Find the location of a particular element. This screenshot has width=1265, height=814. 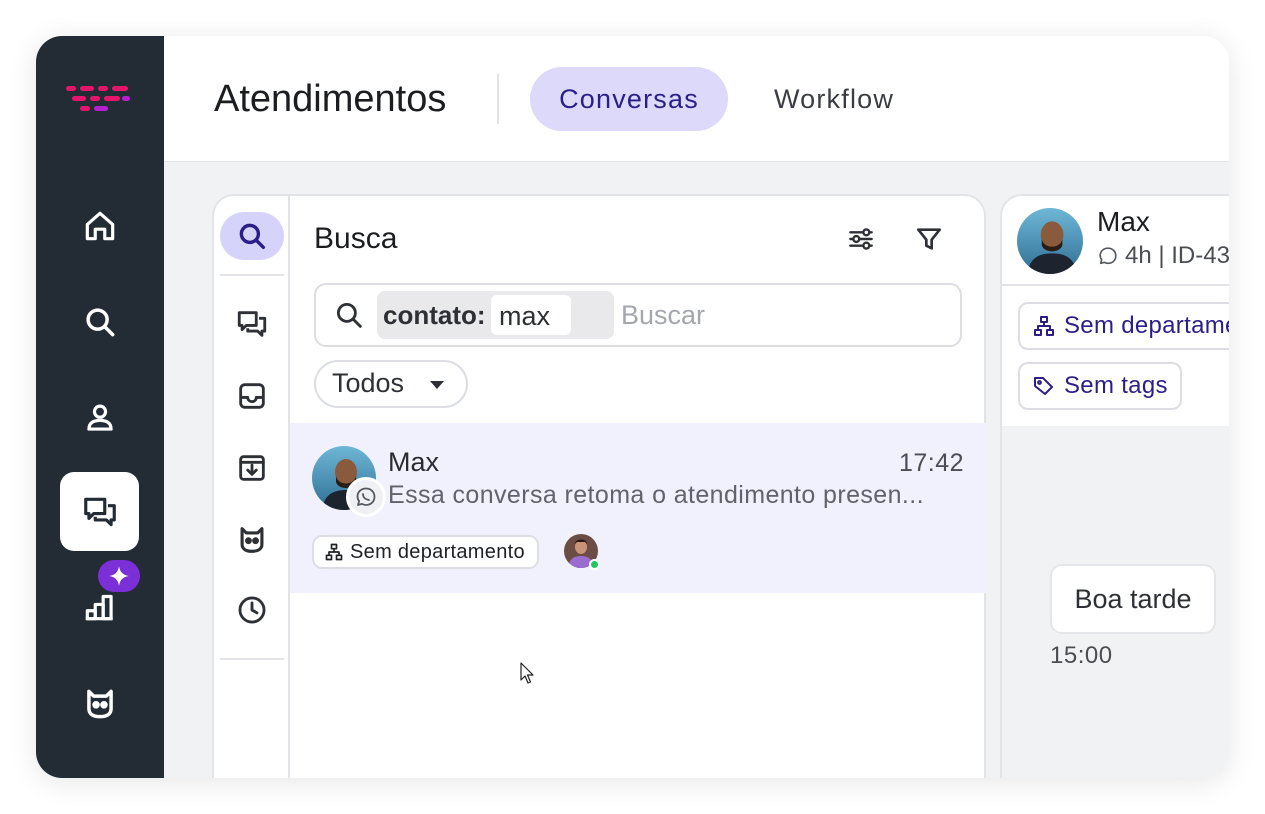

chats-icon is located at coordinates (252, 324).